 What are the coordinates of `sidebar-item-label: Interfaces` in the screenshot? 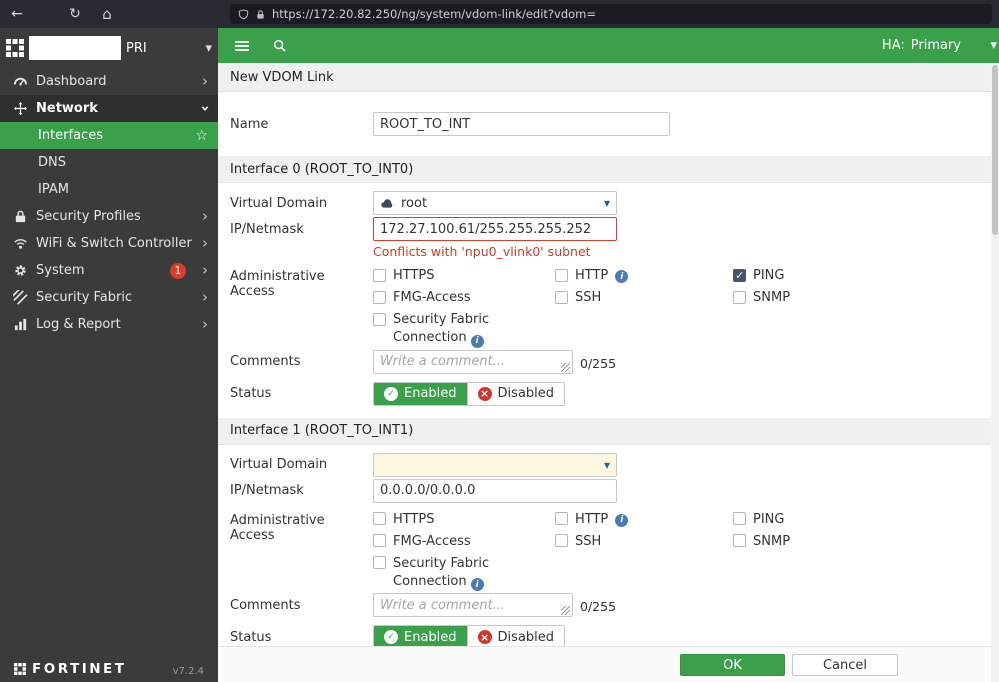 It's located at (70, 135).